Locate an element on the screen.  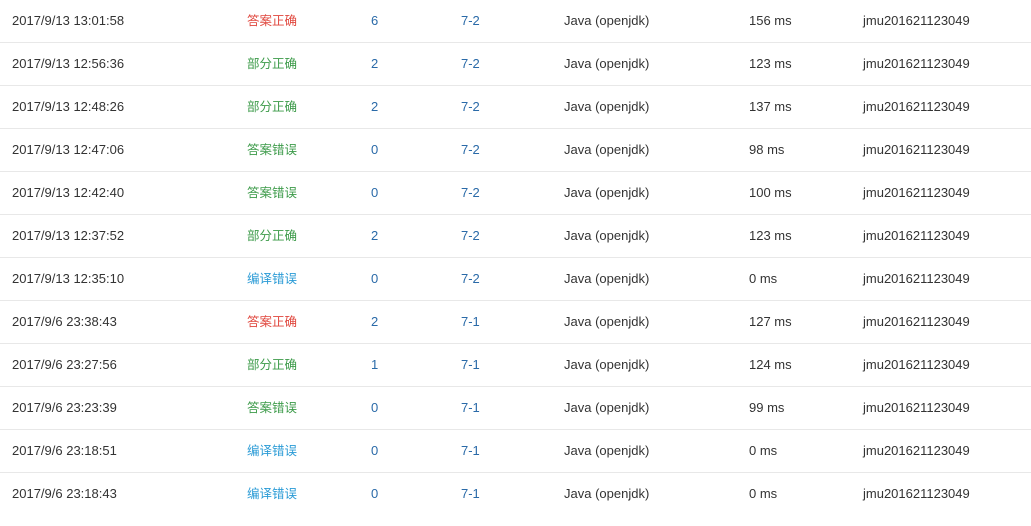
submit-time: 2017/9/6 23:18:43 is located at coordinates (64, 493).